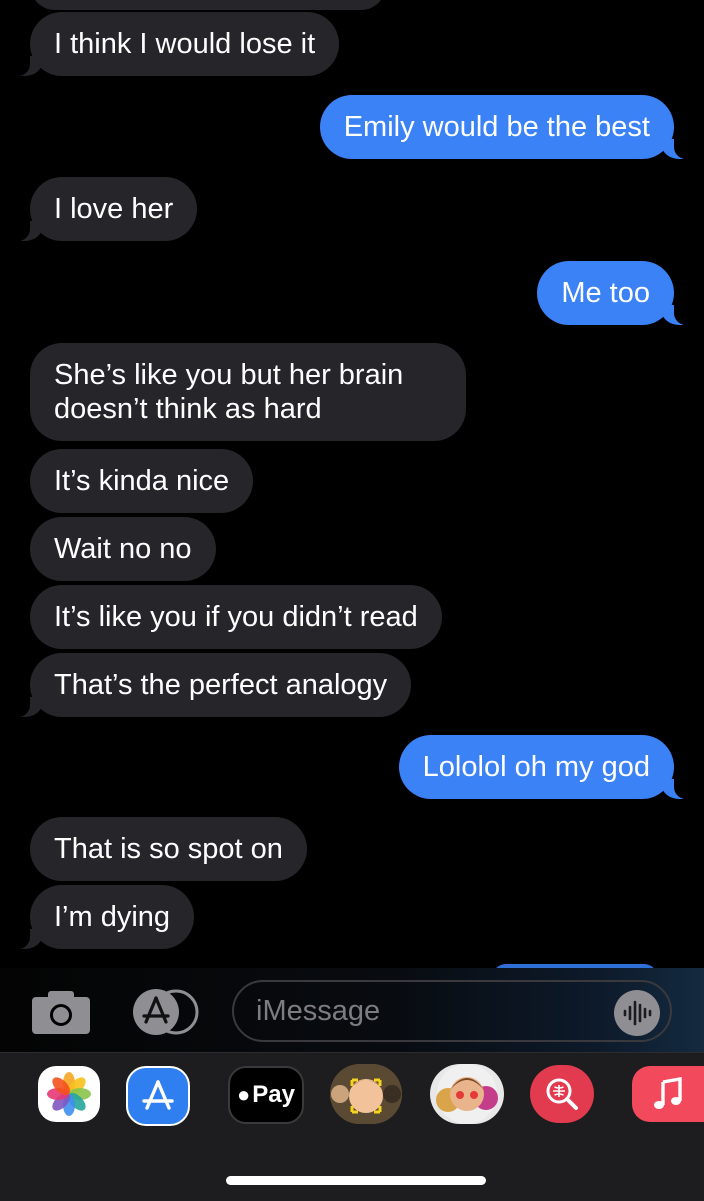 The image size is (704, 1201). I want to click on message-text: That’s the perfect analogy, so click(221, 685).